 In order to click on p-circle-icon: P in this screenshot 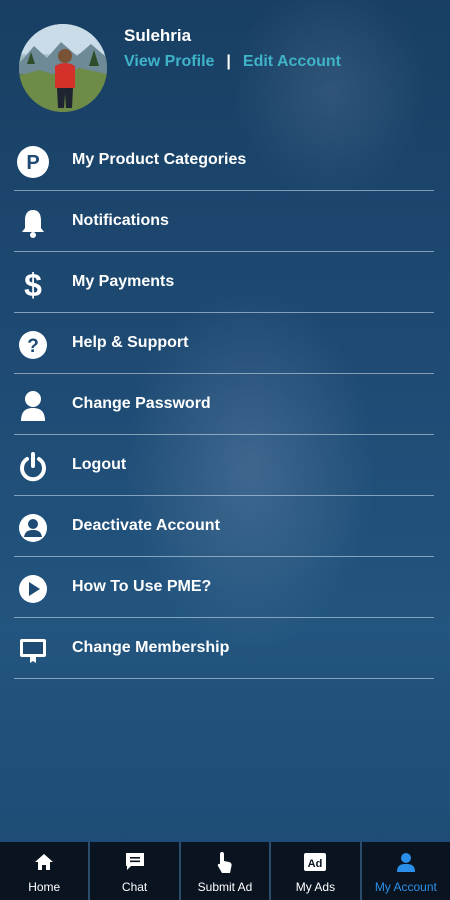, I will do `click(33, 162)`.